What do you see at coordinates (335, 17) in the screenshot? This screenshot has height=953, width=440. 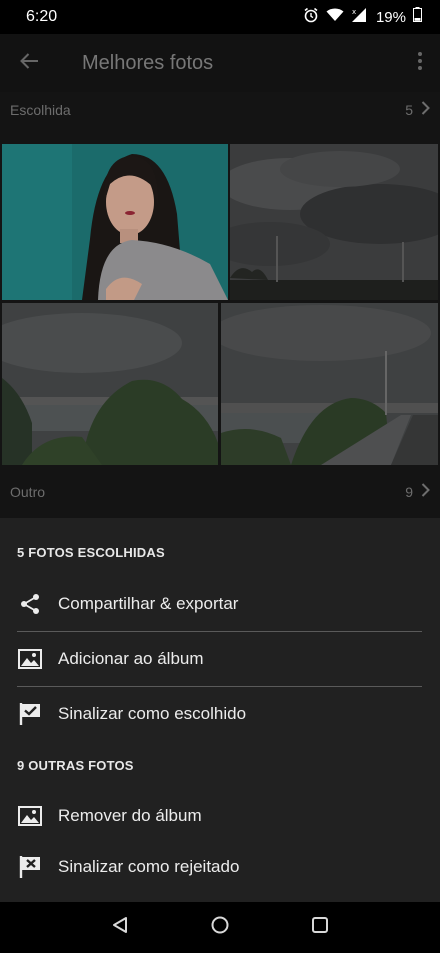 I see `wifi-icon` at bounding box center [335, 17].